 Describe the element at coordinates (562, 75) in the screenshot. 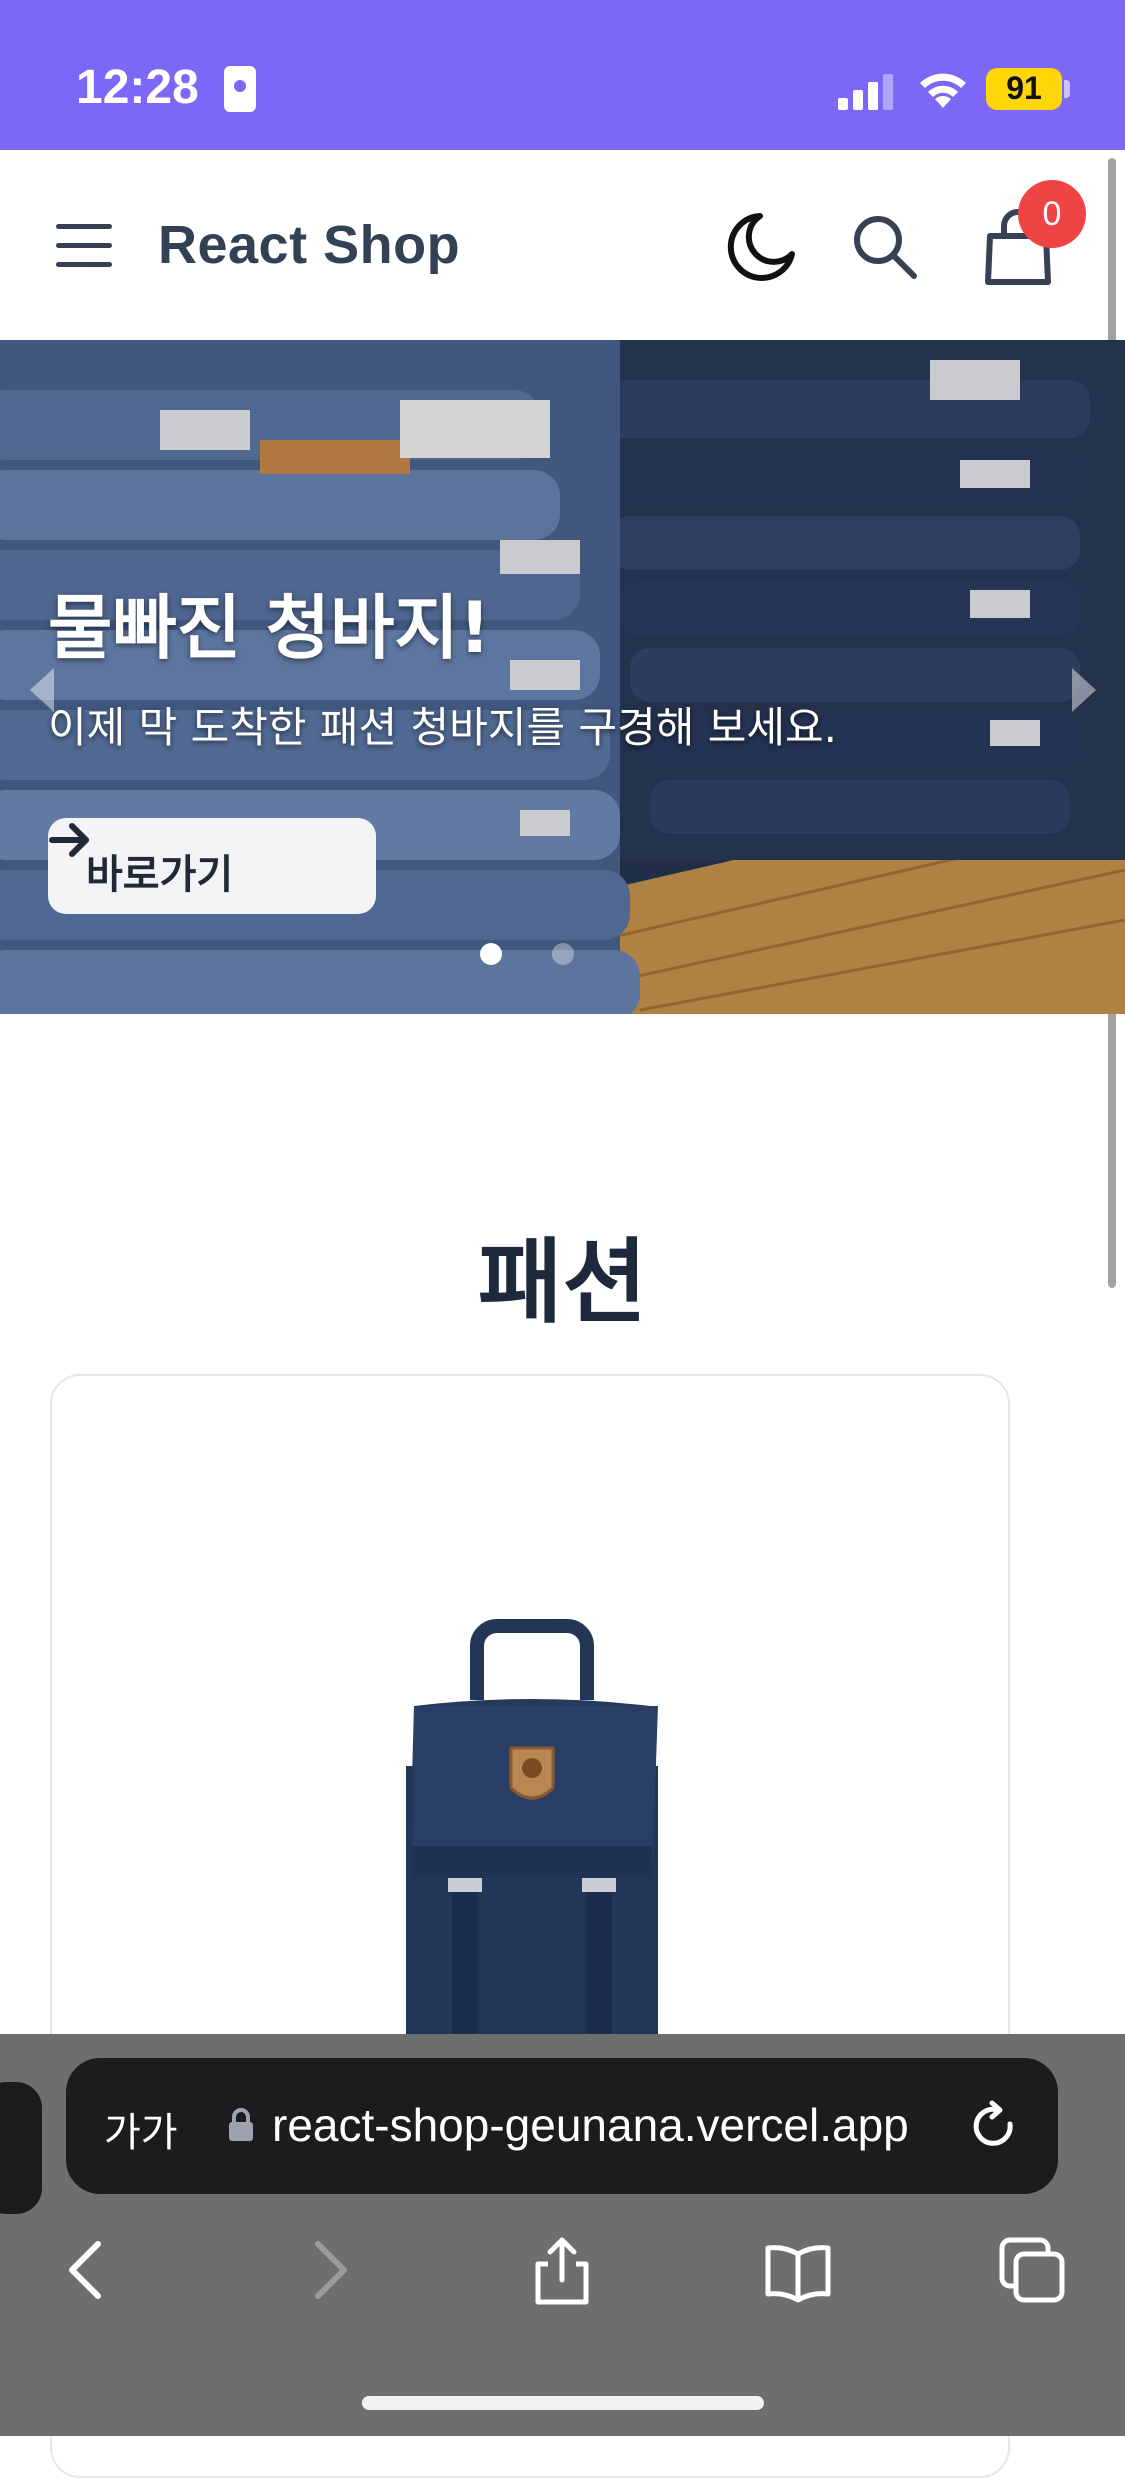

I see `status-bar: 12:28 91` at that location.